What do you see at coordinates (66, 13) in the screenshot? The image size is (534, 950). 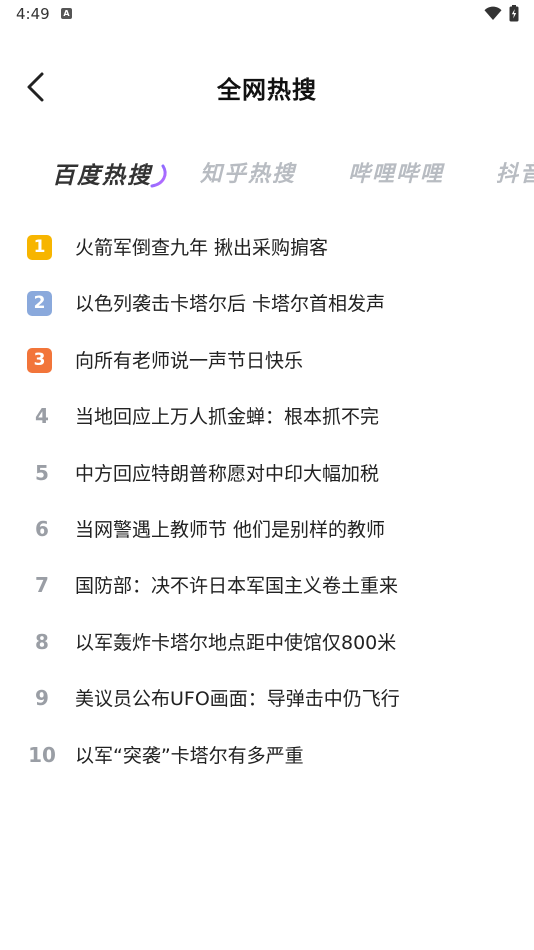 I see `a-icon: A` at bounding box center [66, 13].